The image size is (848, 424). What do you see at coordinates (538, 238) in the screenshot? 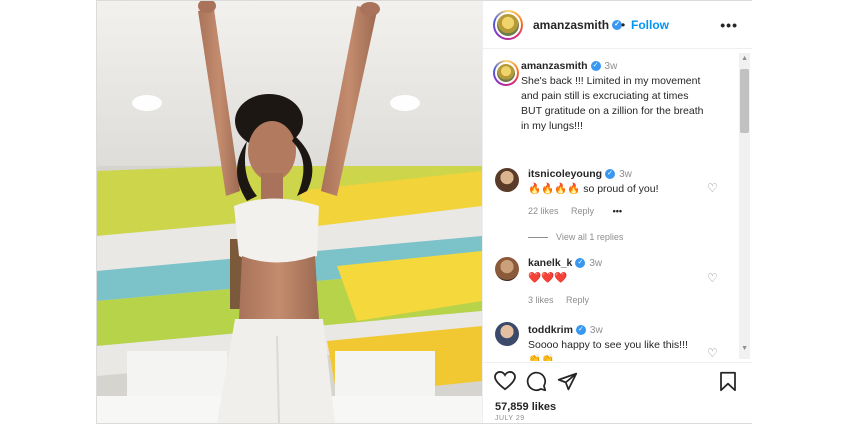
I see `replies-line` at bounding box center [538, 238].